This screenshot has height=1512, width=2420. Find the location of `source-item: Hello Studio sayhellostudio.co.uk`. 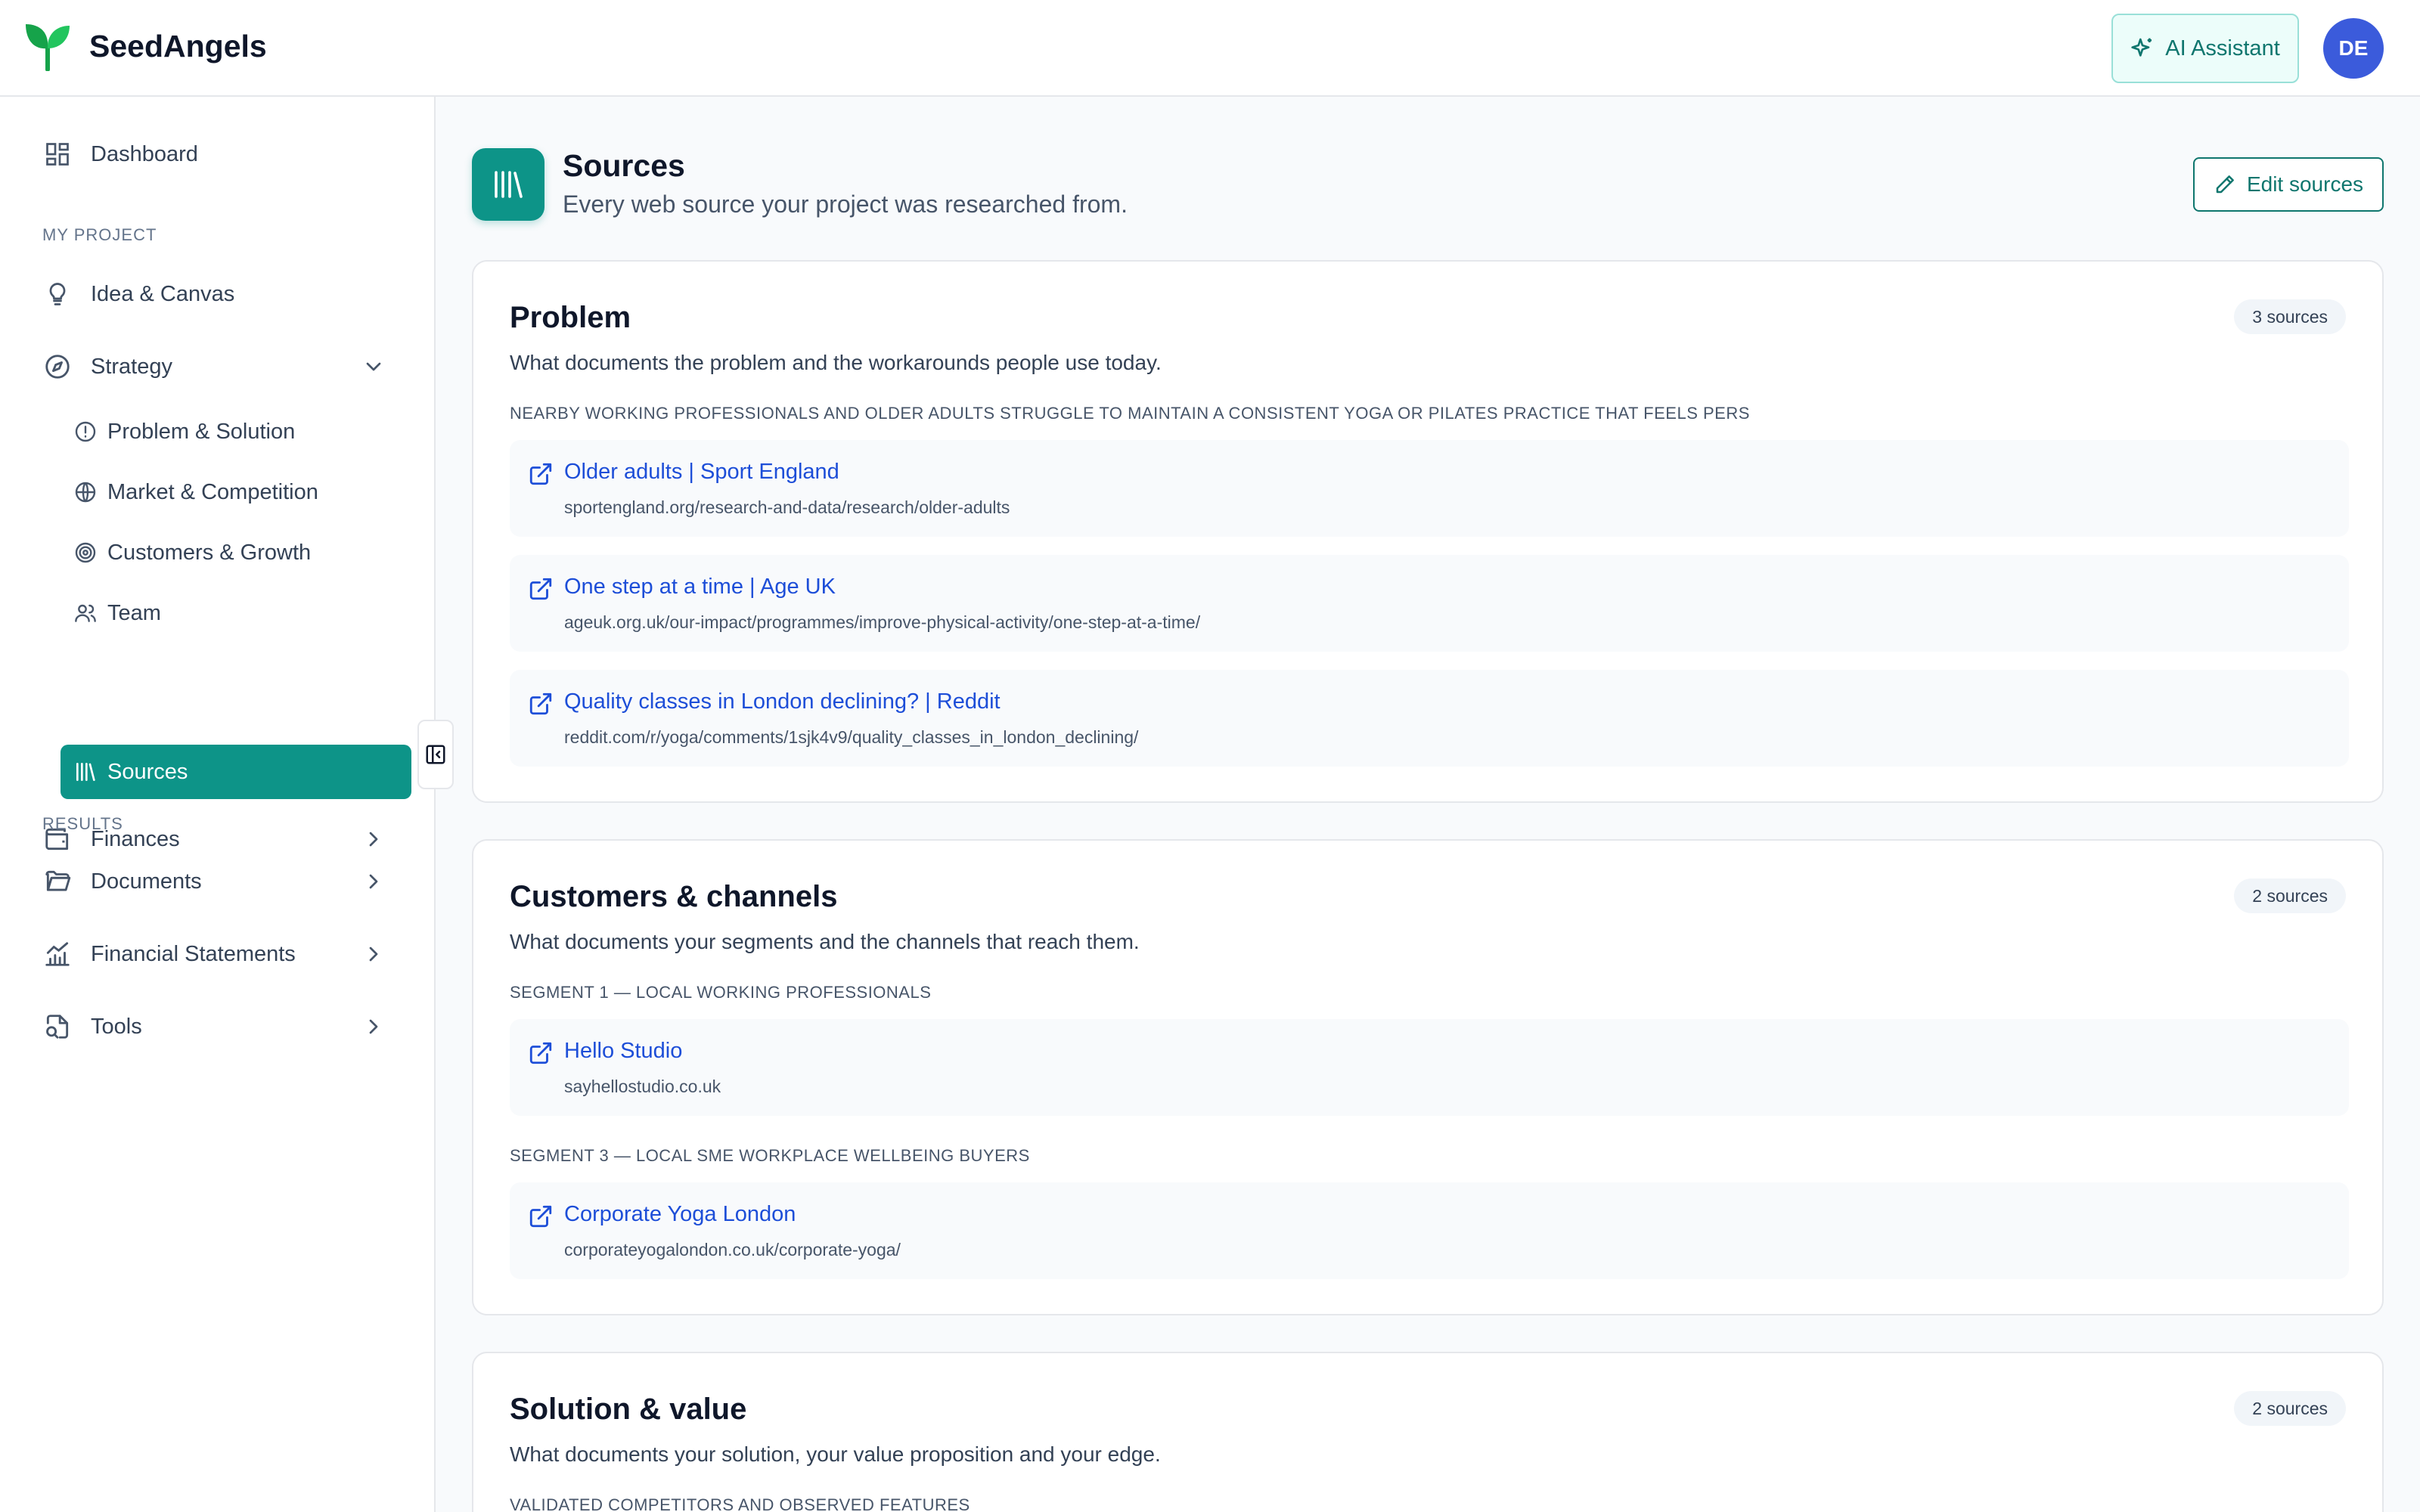

source-item: Hello Studio sayhellostudio.co.uk is located at coordinates (1429, 1068).